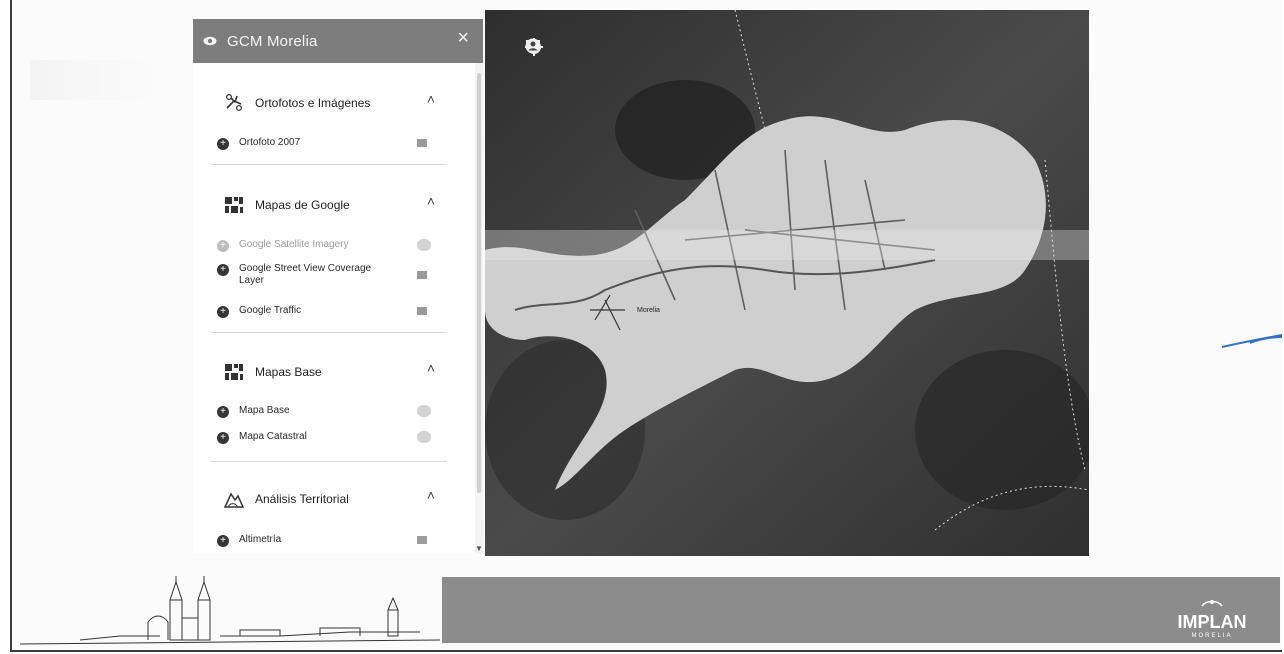 The height and width of the screenshot is (654, 1284). What do you see at coordinates (552, 48) in the screenshot?
I see `locate-icon` at bounding box center [552, 48].